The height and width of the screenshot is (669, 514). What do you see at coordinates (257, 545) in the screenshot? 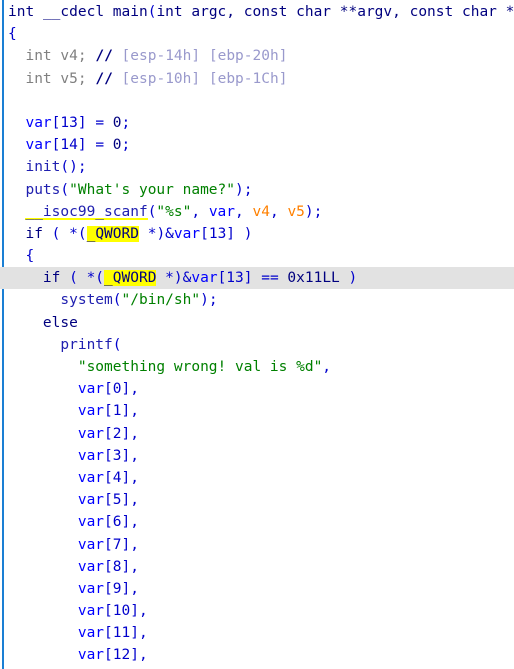
I see `code-line-printf-arg-var-7: var[7],` at bounding box center [257, 545].